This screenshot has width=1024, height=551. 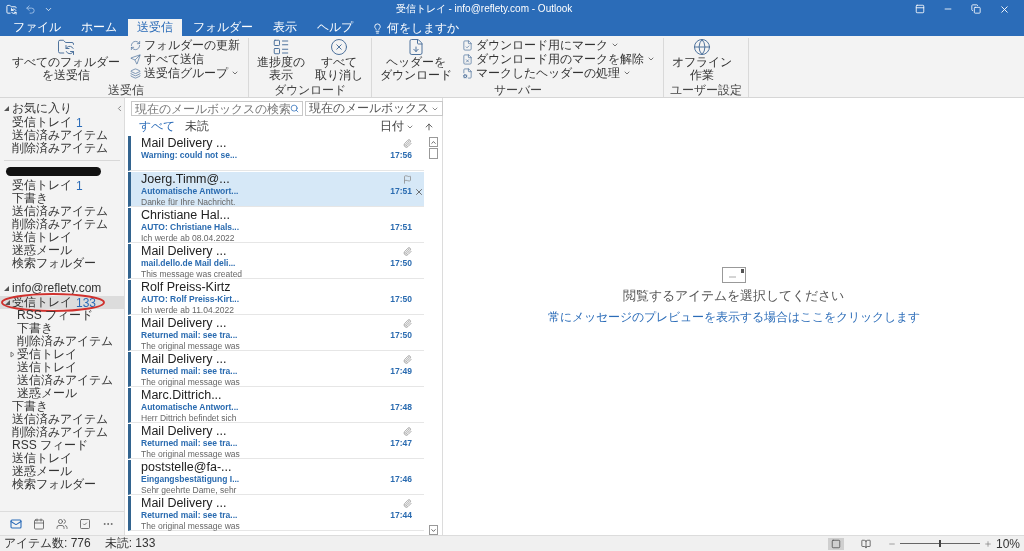 What do you see at coordinates (433, 142) in the screenshot?
I see `scroll-up-button` at bounding box center [433, 142].